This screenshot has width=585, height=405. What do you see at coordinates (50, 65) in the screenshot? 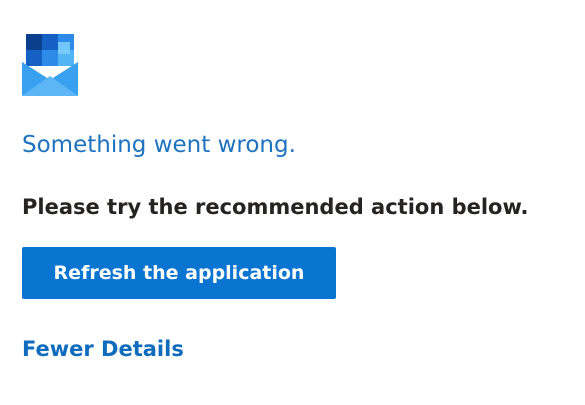
I see `outlook-envelope-icon` at bounding box center [50, 65].